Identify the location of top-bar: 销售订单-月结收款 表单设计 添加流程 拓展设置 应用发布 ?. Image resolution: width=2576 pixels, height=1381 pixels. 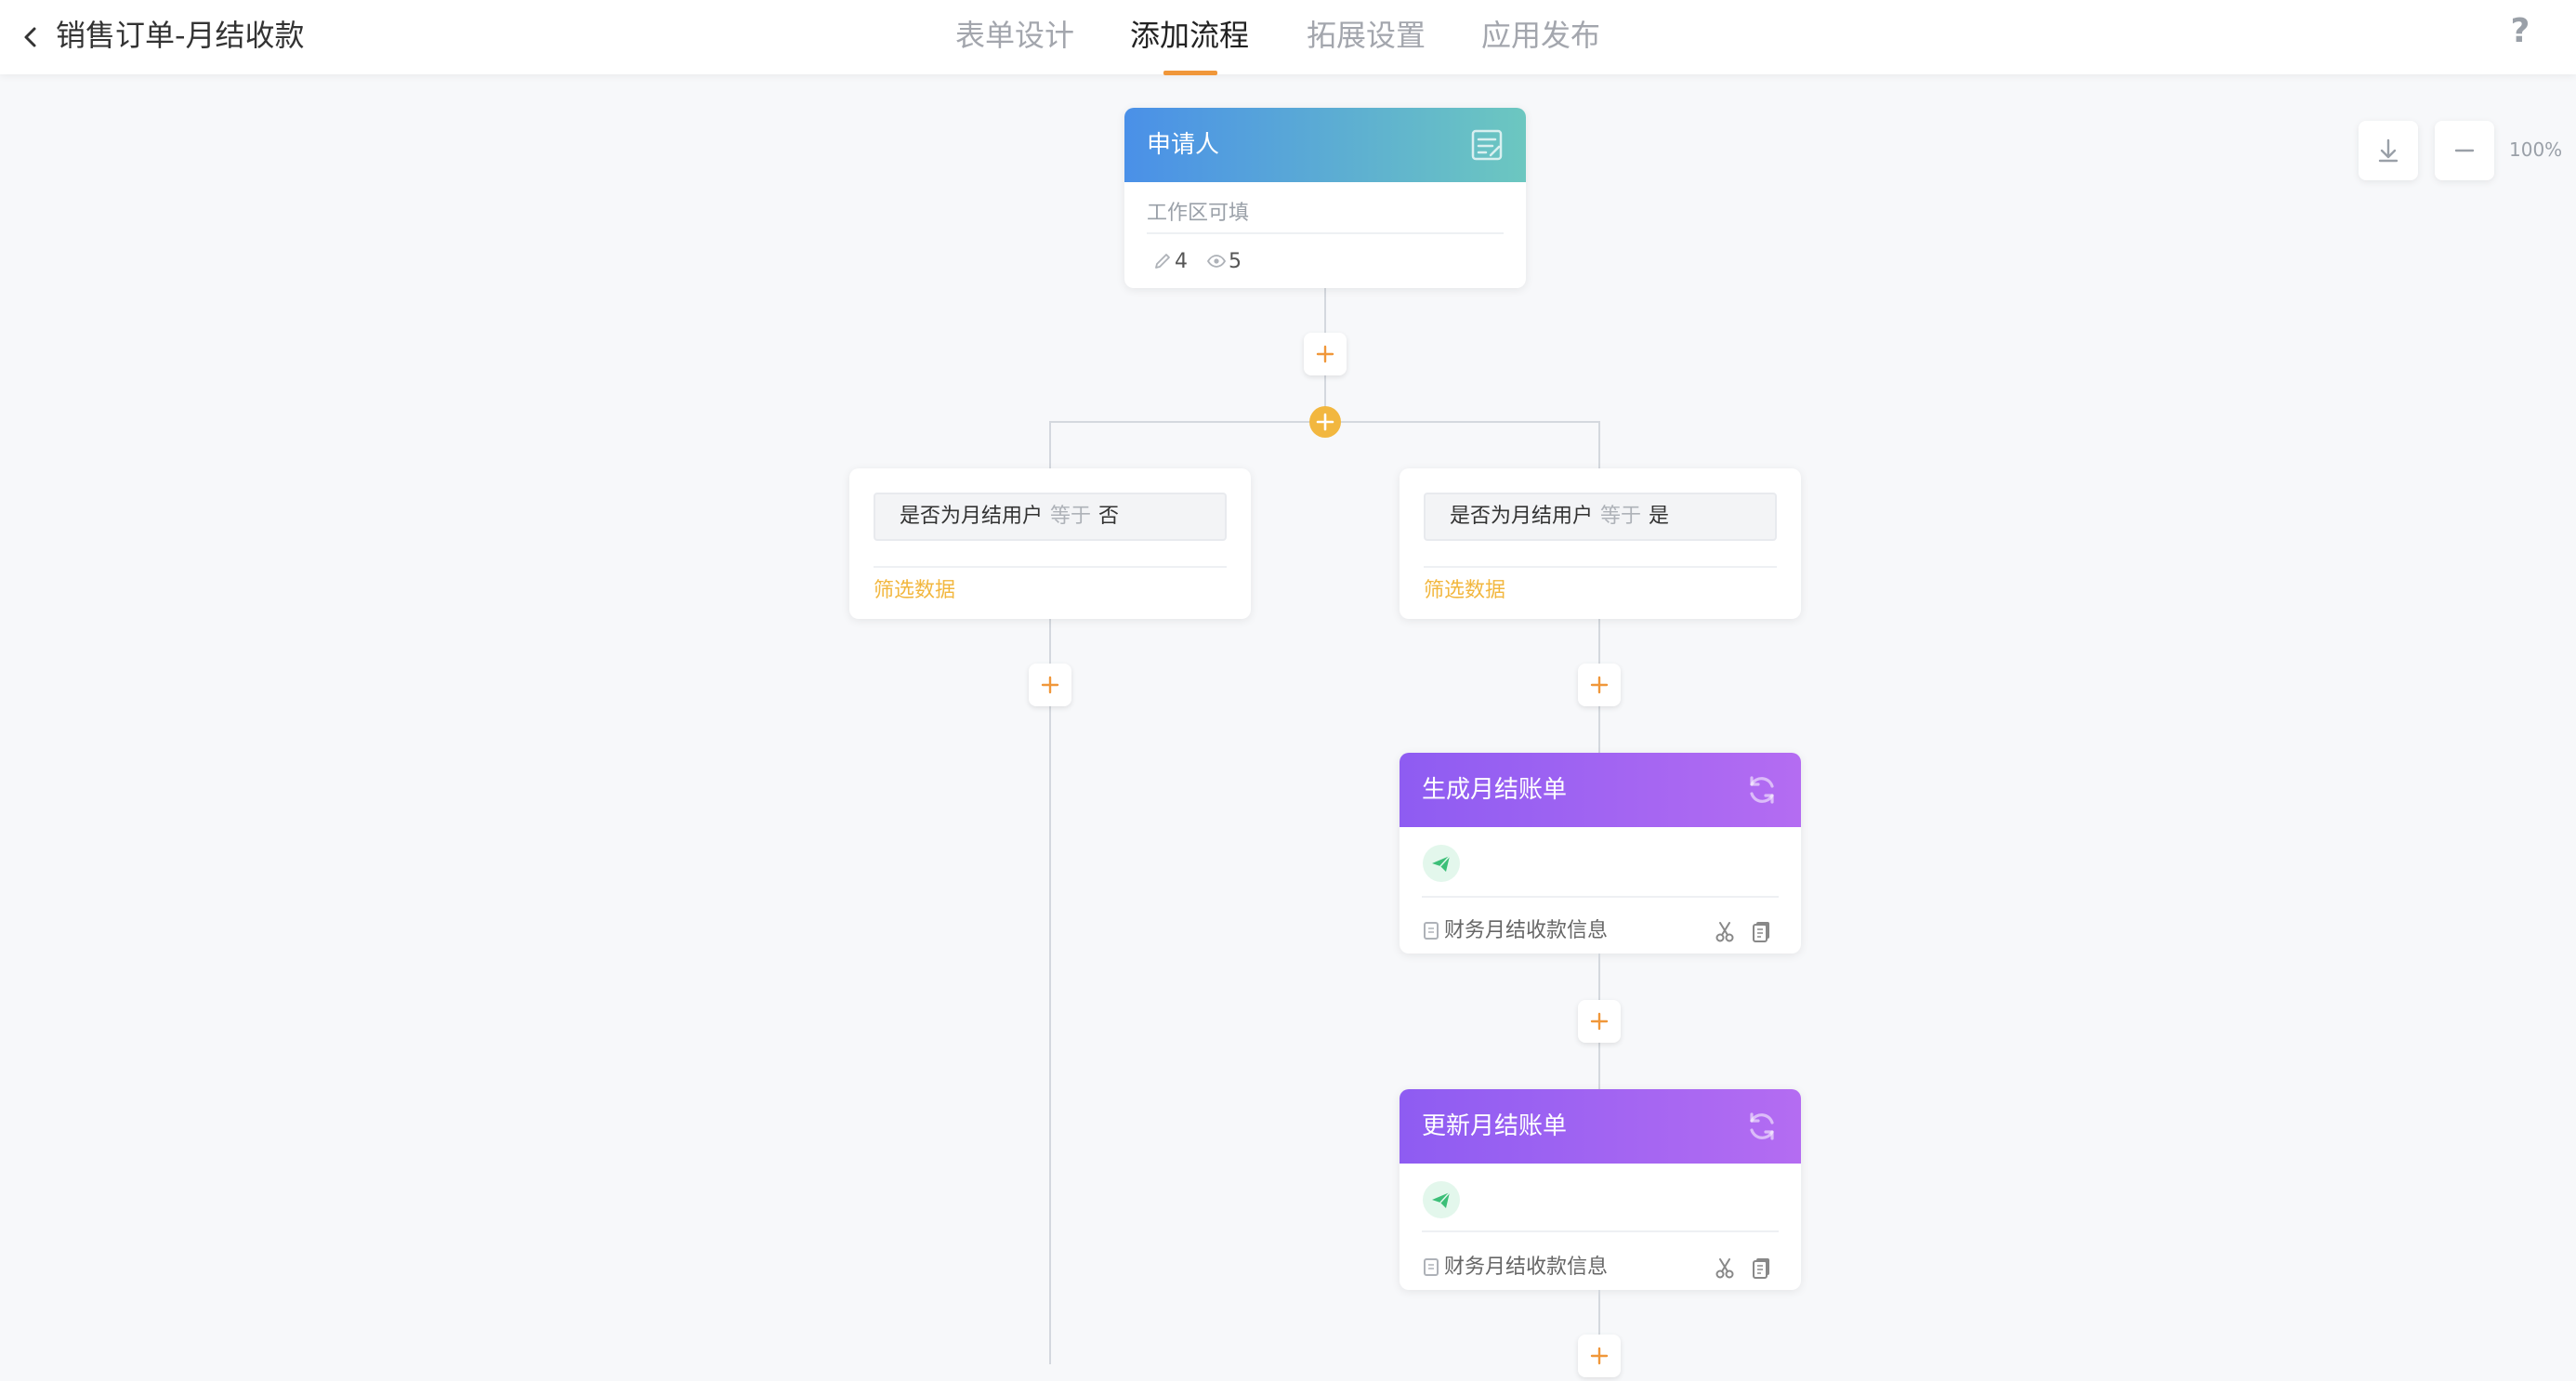
(1288, 37).